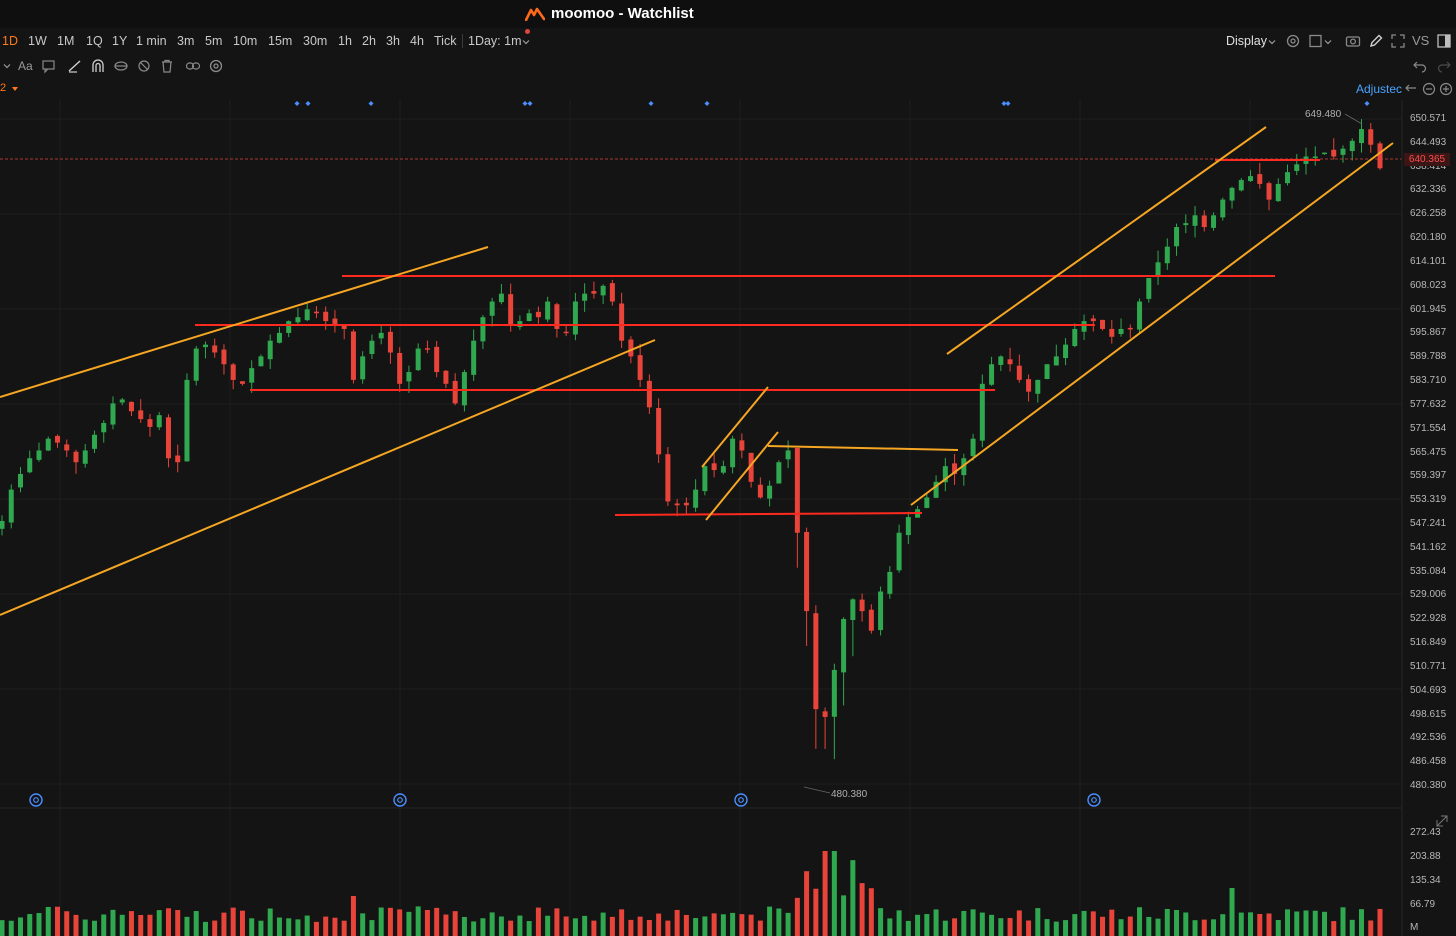 The width and height of the screenshot is (1456, 936). Describe the element at coordinates (1442, 821) in the screenshot. I see `expand-pane-icon` at that location.